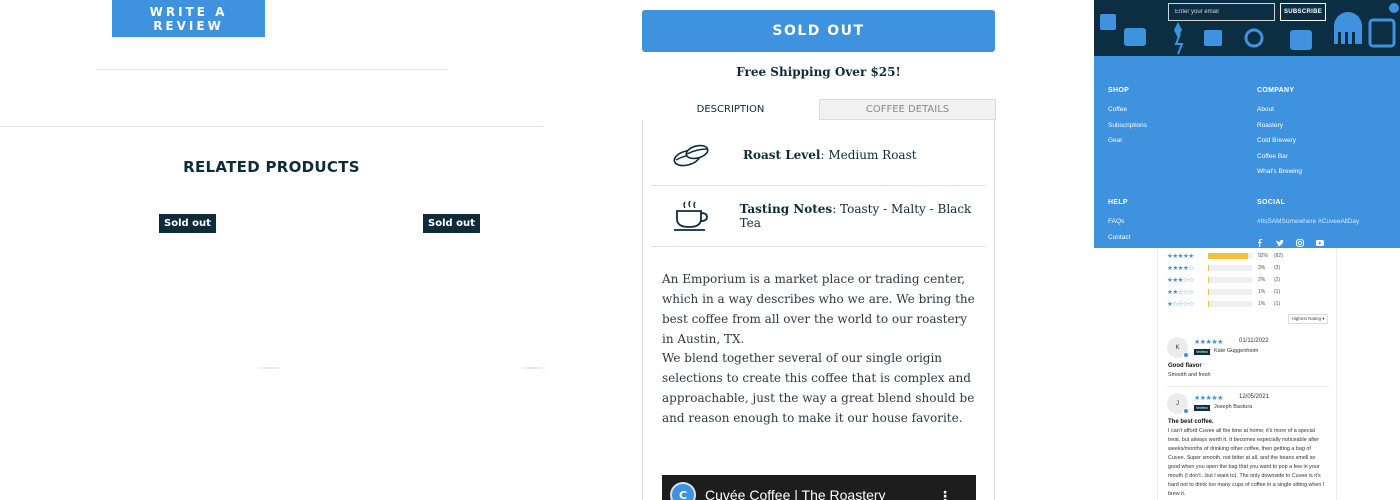 Image resolution: width=1400 pixels, height=500 pixels. I want to click on footer-link-cold-brewery: Cold Brewery, so click(1276, 140).